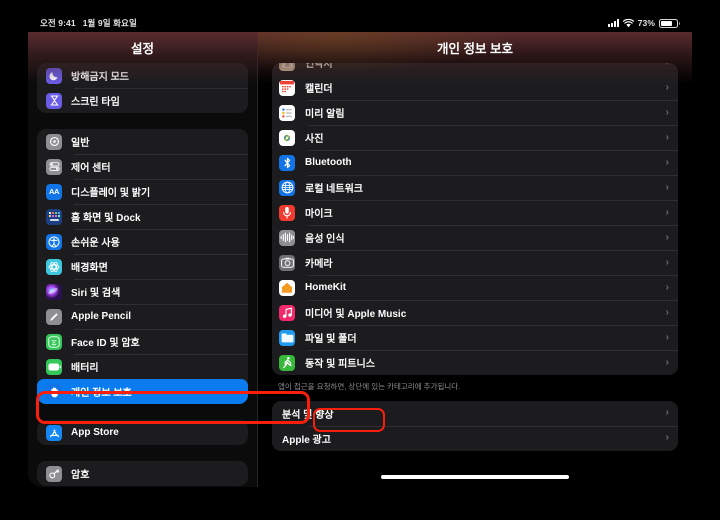 This screenshot has width=720, height=520. I want to click on sidebar-item-손쉬운-사용: 손쉬운 사용, so click(142, 241).